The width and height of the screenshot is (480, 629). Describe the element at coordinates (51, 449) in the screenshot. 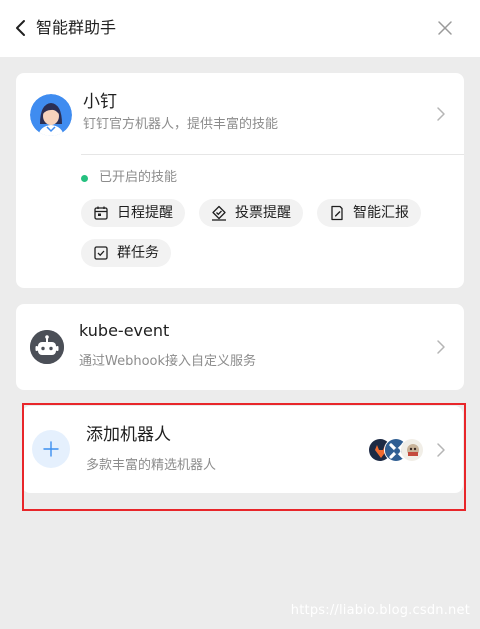

I see `plus-icon` at that location.